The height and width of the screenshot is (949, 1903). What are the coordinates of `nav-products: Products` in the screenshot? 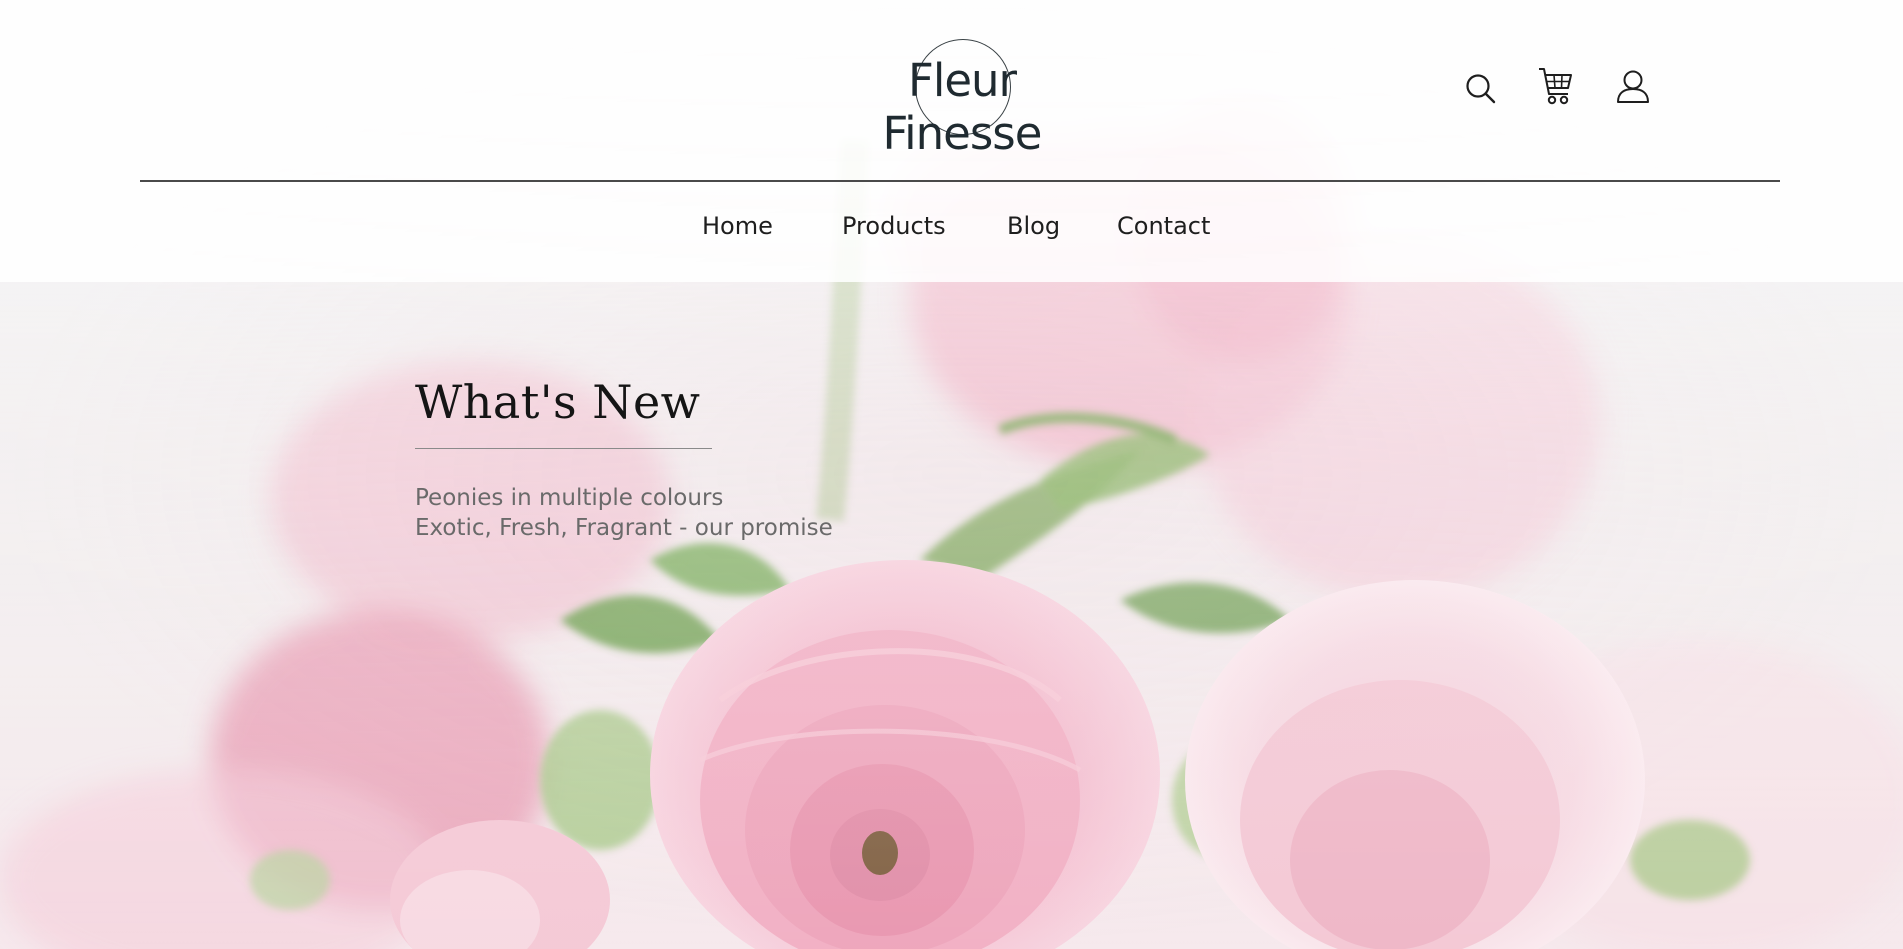 It's located at (894, 226).